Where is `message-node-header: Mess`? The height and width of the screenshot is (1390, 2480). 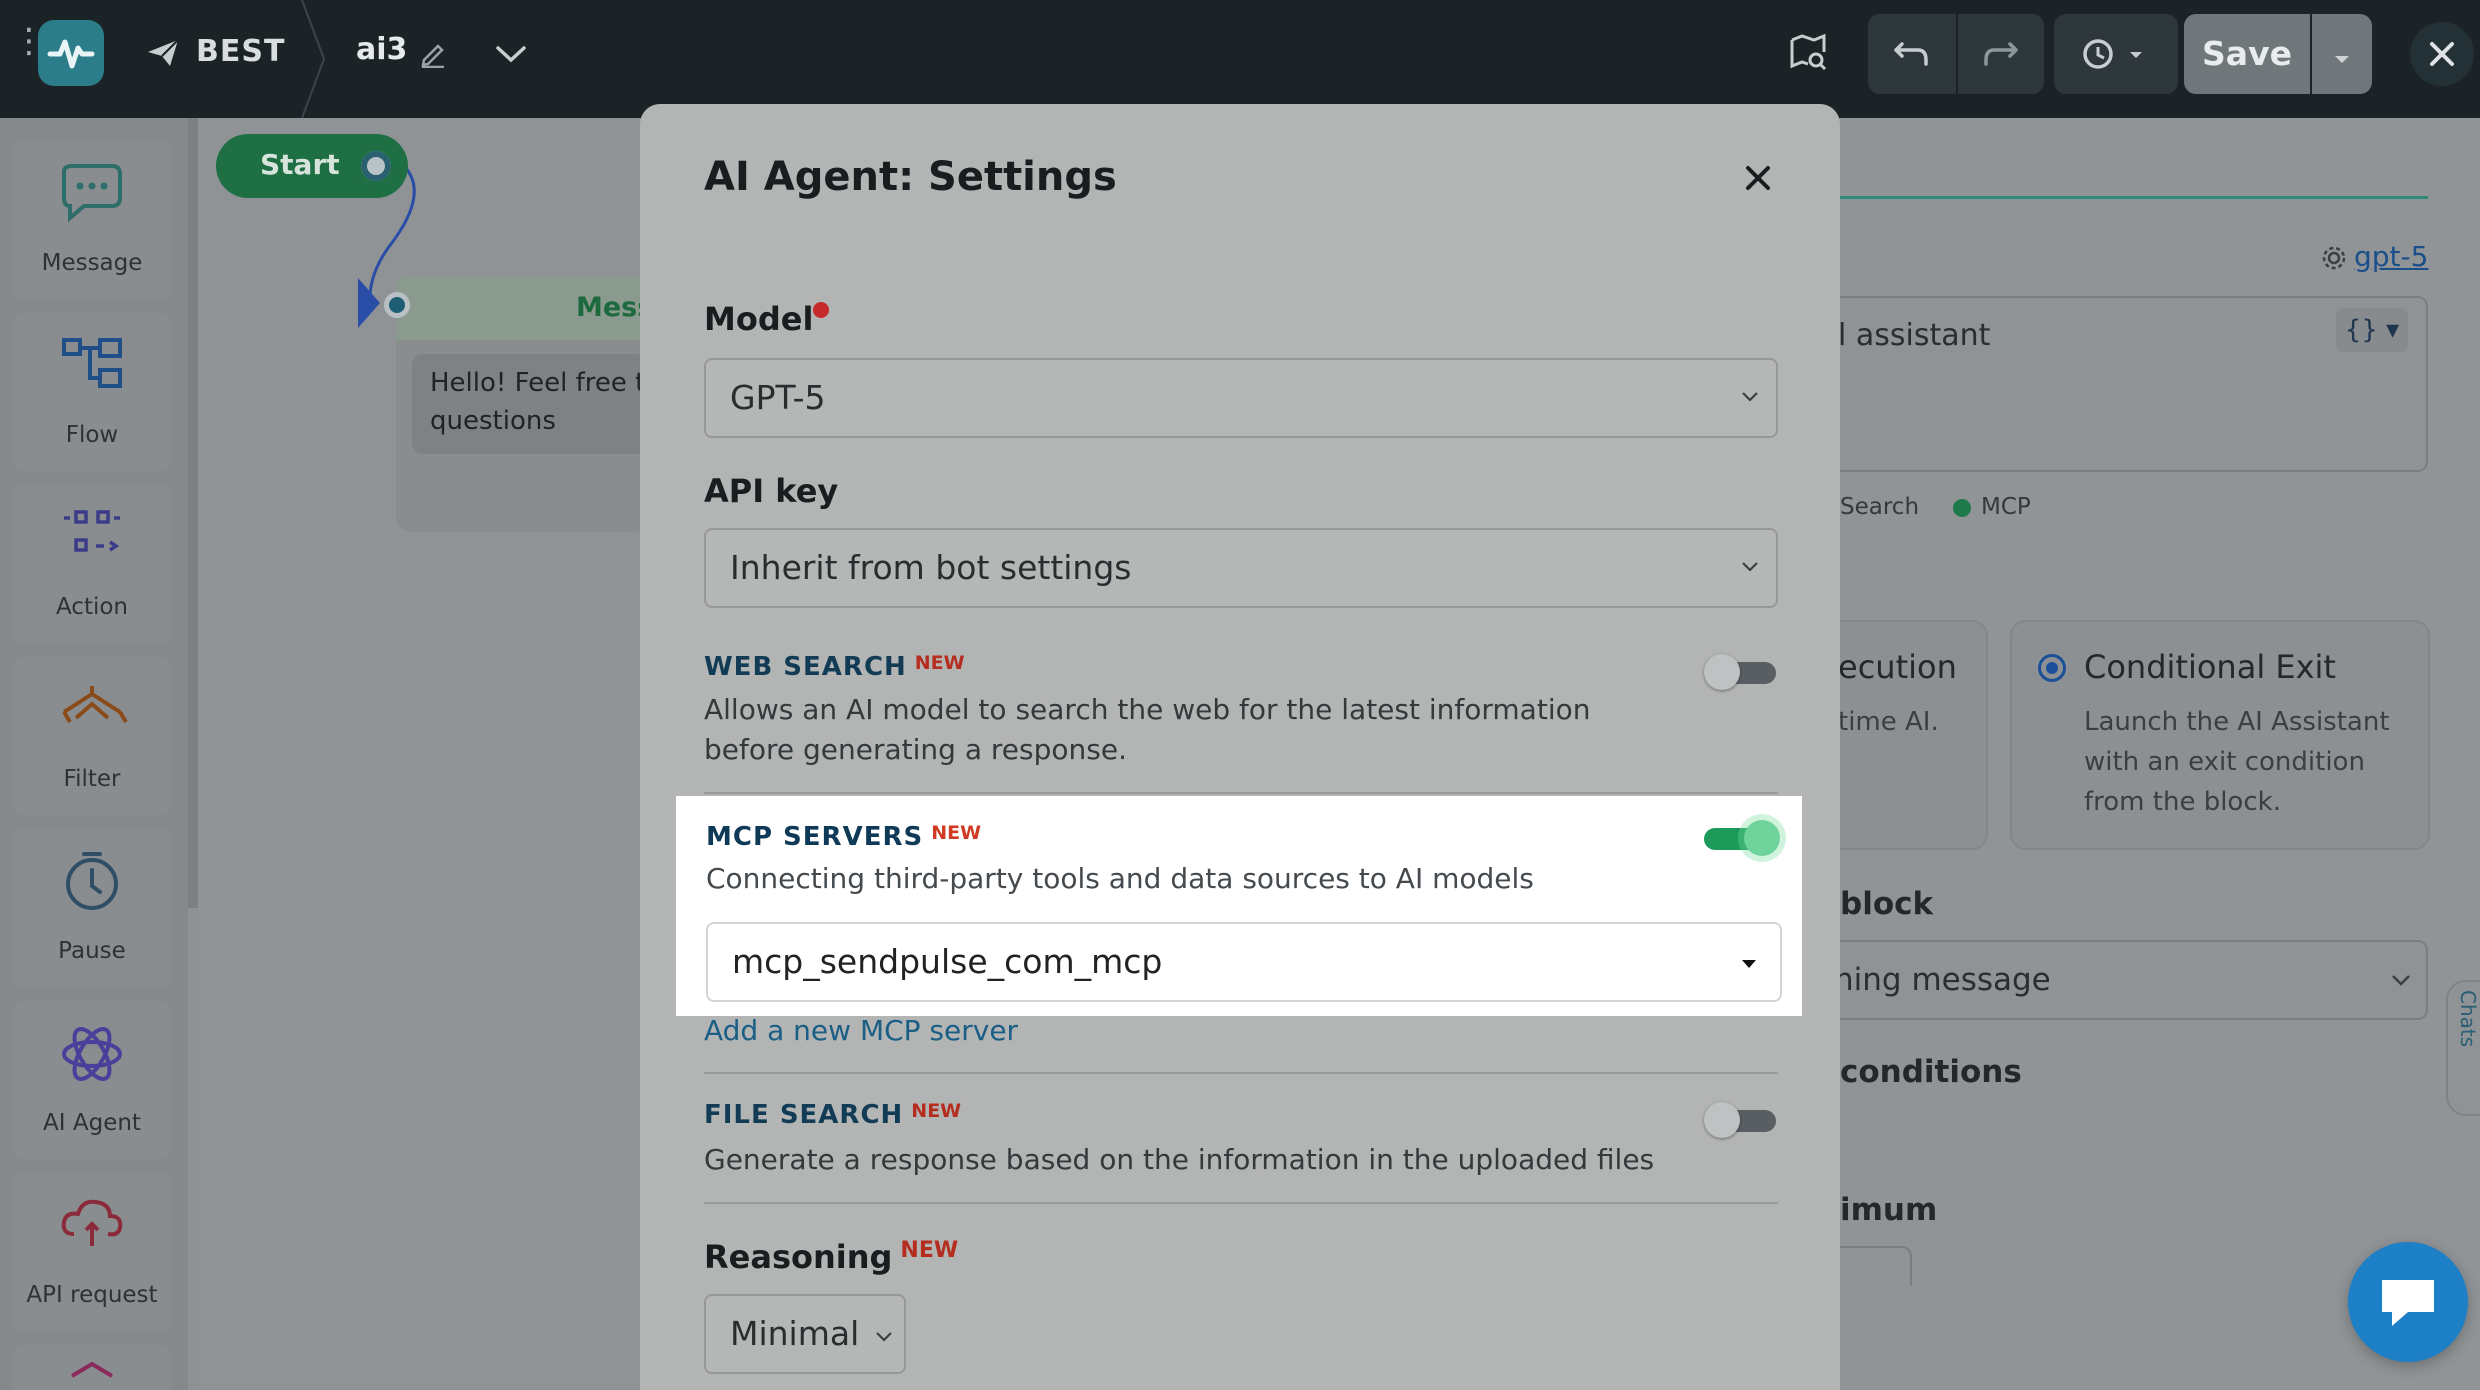
message-node-header: Mess is located at coordinates (524, 308).